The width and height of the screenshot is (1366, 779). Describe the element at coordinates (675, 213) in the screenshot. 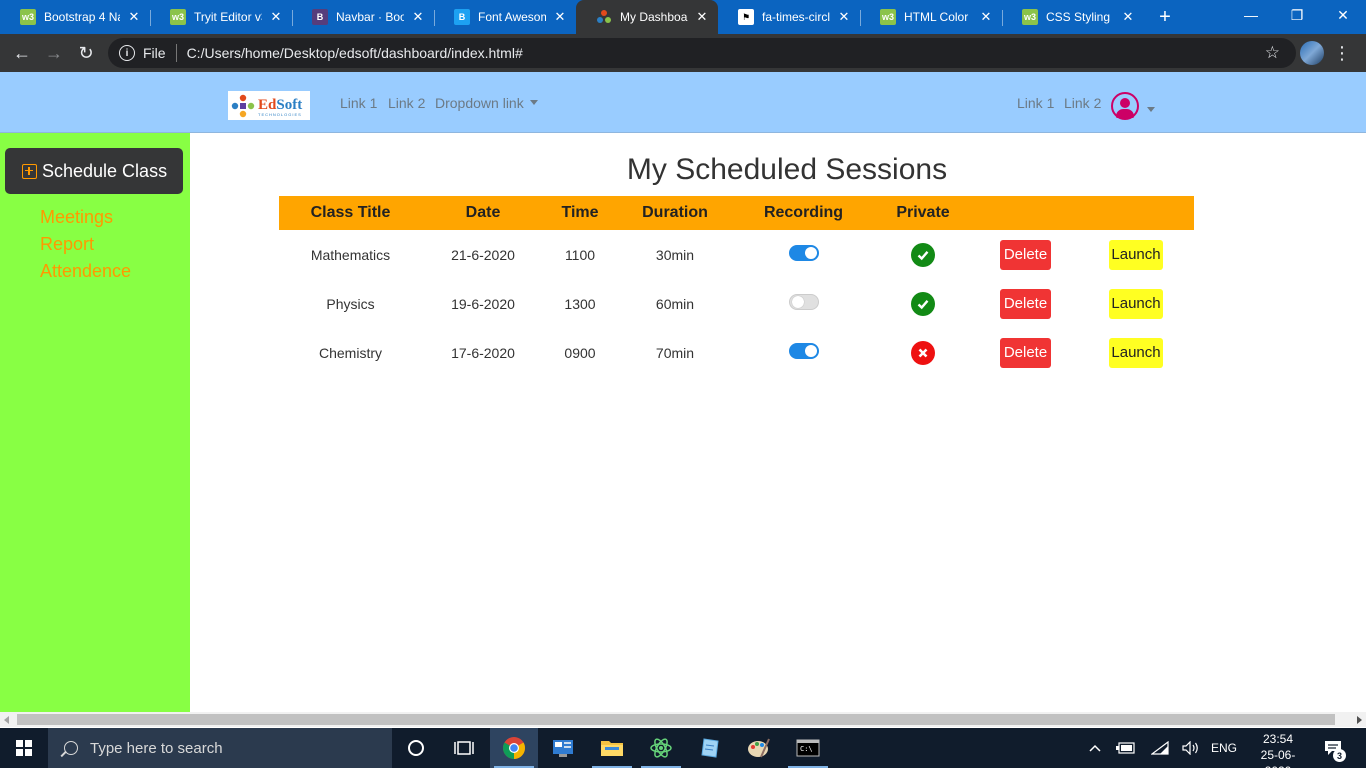

I see `column-header: Duration` at that location.